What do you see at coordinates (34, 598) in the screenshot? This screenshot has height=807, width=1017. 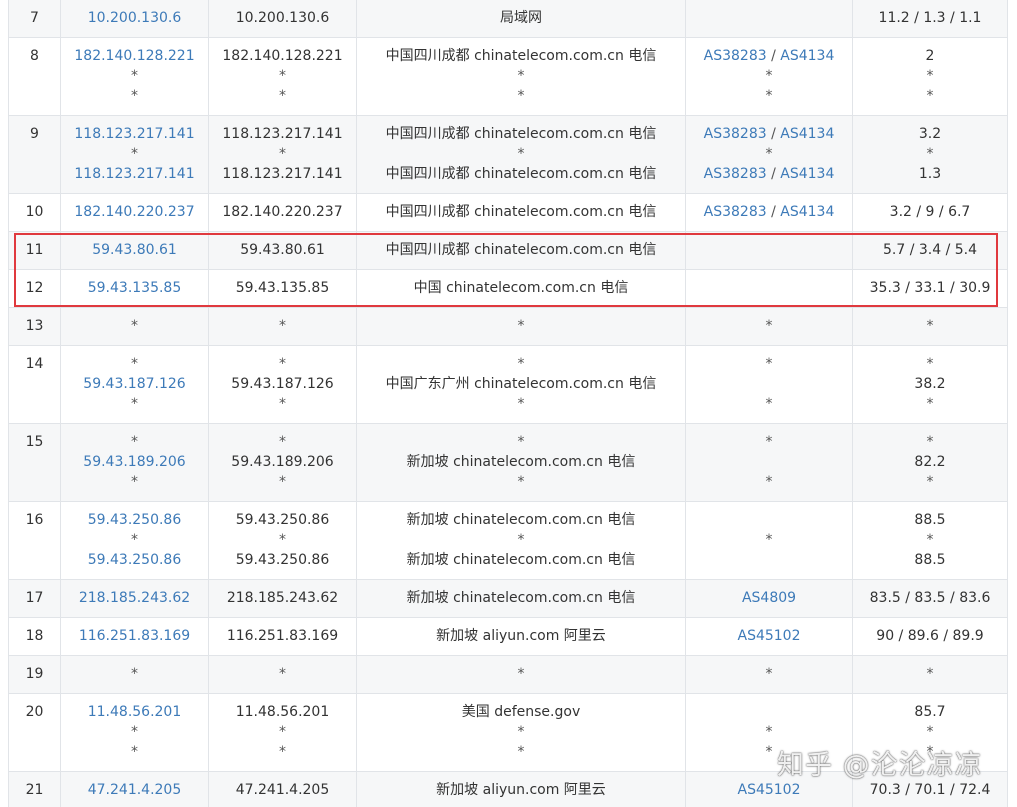 I see `hop-number: 17` at bounding box center [34, 598].